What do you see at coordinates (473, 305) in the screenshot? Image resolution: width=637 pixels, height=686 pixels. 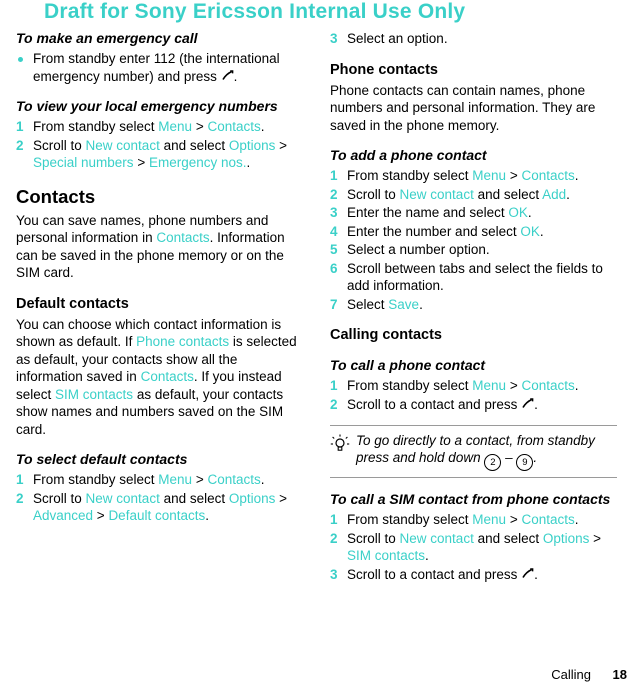 I see `step-add-contact-7: 7 Select Save.` at bounding box center [473, 305].